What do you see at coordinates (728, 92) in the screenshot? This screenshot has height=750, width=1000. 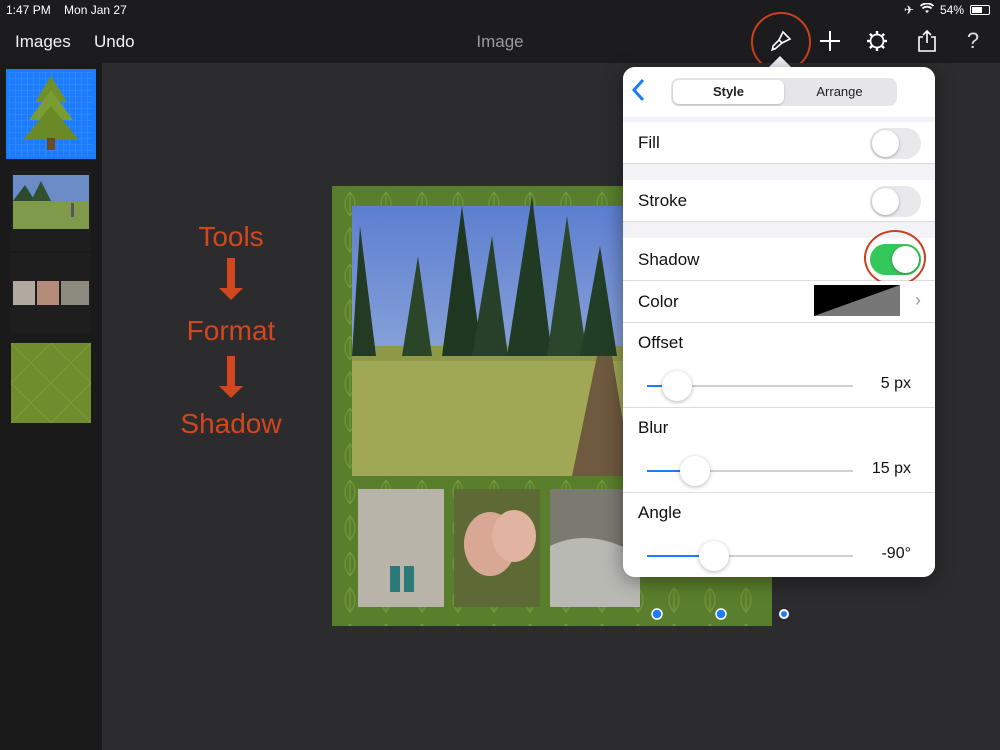 I see `tab-style: Style` at bounding box center [728, 92].